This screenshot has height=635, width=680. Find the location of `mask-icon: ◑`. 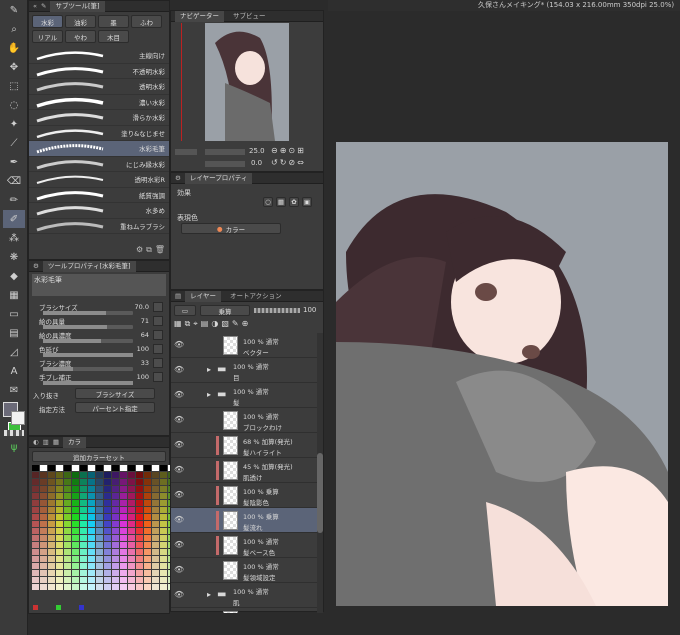

mask-icon: ◑ is located at coordinates (214, 325).